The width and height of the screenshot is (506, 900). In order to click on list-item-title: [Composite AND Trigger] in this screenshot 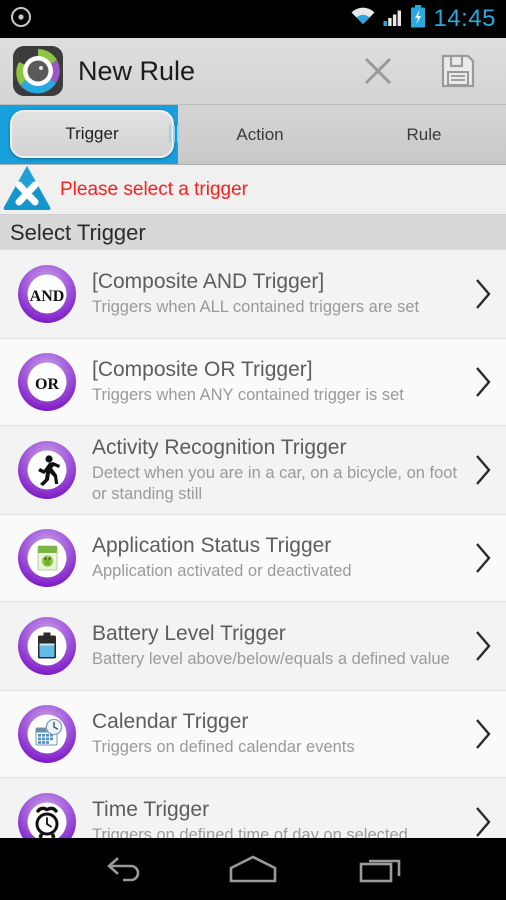, I will do `click(208, 282)`.